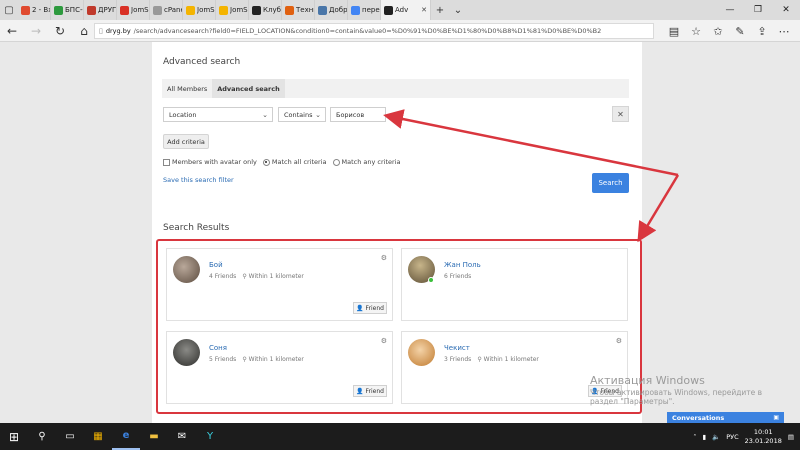 The width and height of the screenshot is (800, 450). Describe the element at coordinates (126, 436) in the screenshot. I see `edge-browser-icon: e` at that location.